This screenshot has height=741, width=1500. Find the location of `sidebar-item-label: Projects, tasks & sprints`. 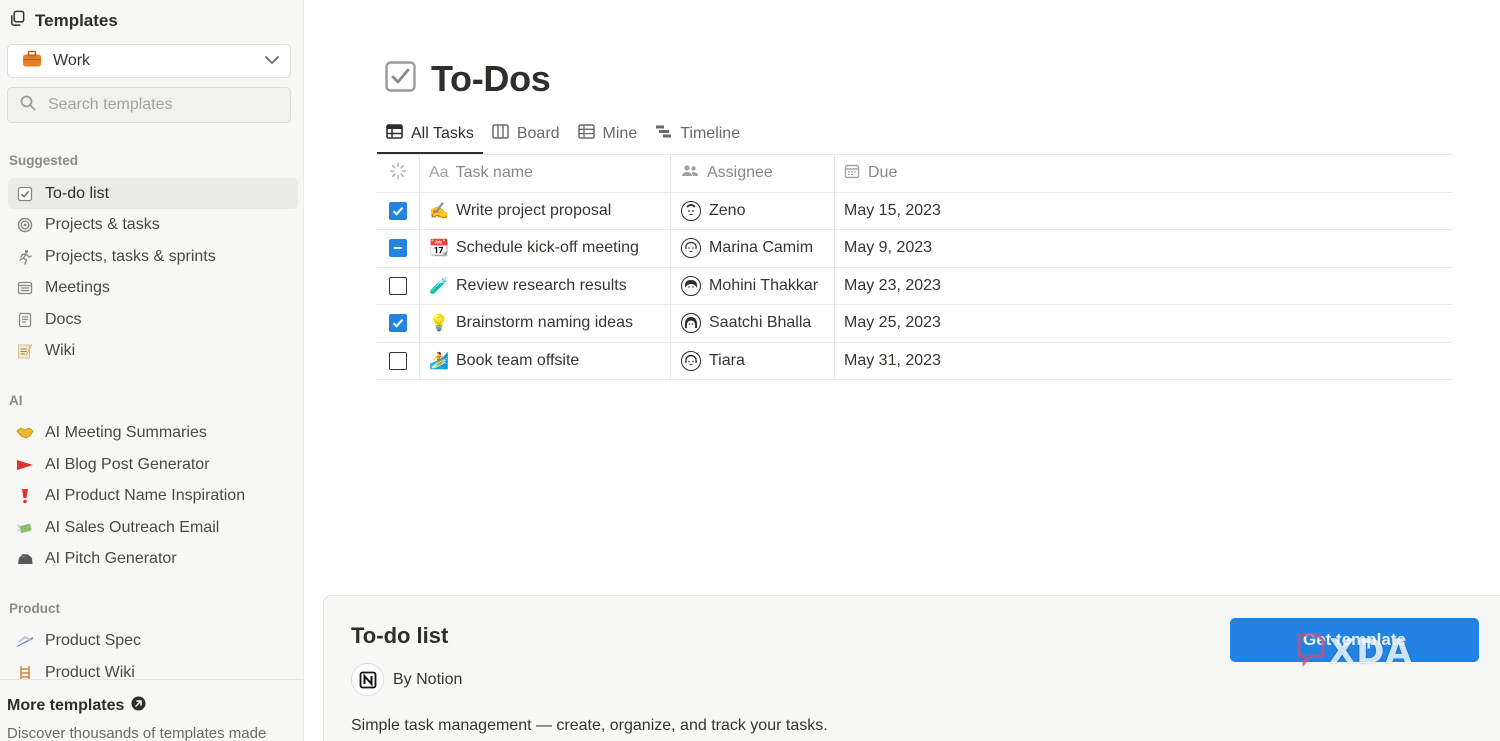

sidebar-item-label: Projects, tasks & sprints is located at coordinates (130, 256).